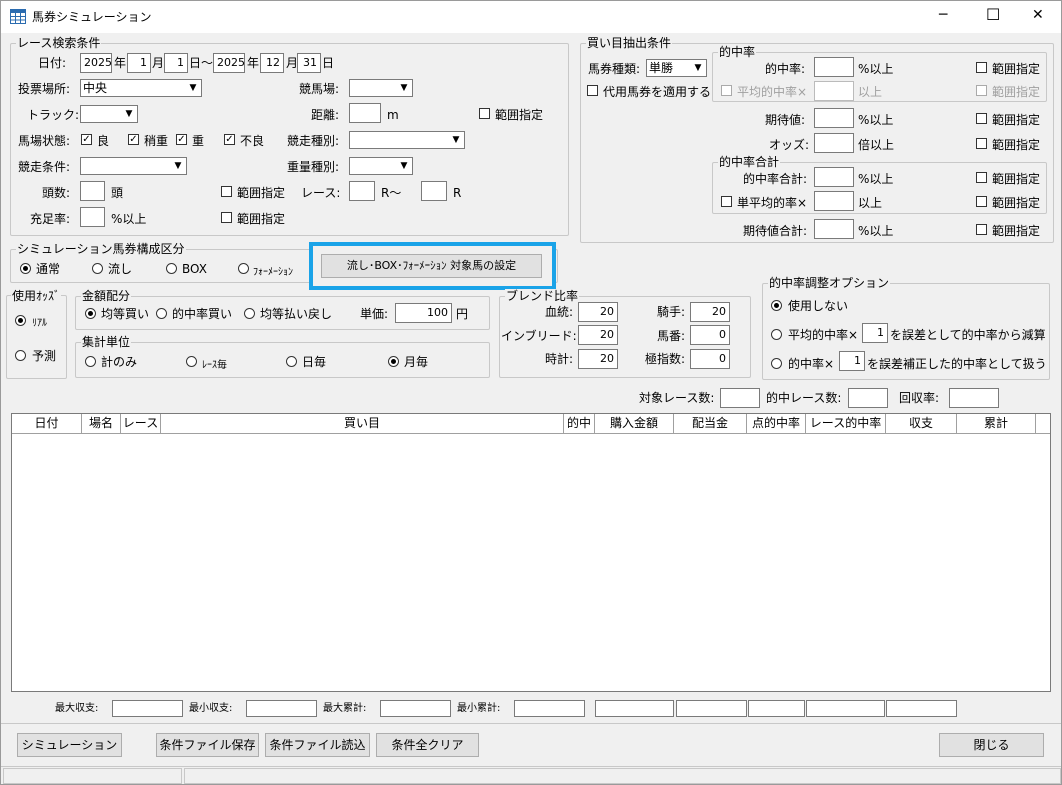 This screenshot has height=785, width=1062. Describe the element at coordinates (981, 118) in the screenshot. I see `ev-range-checkbox` at that location.